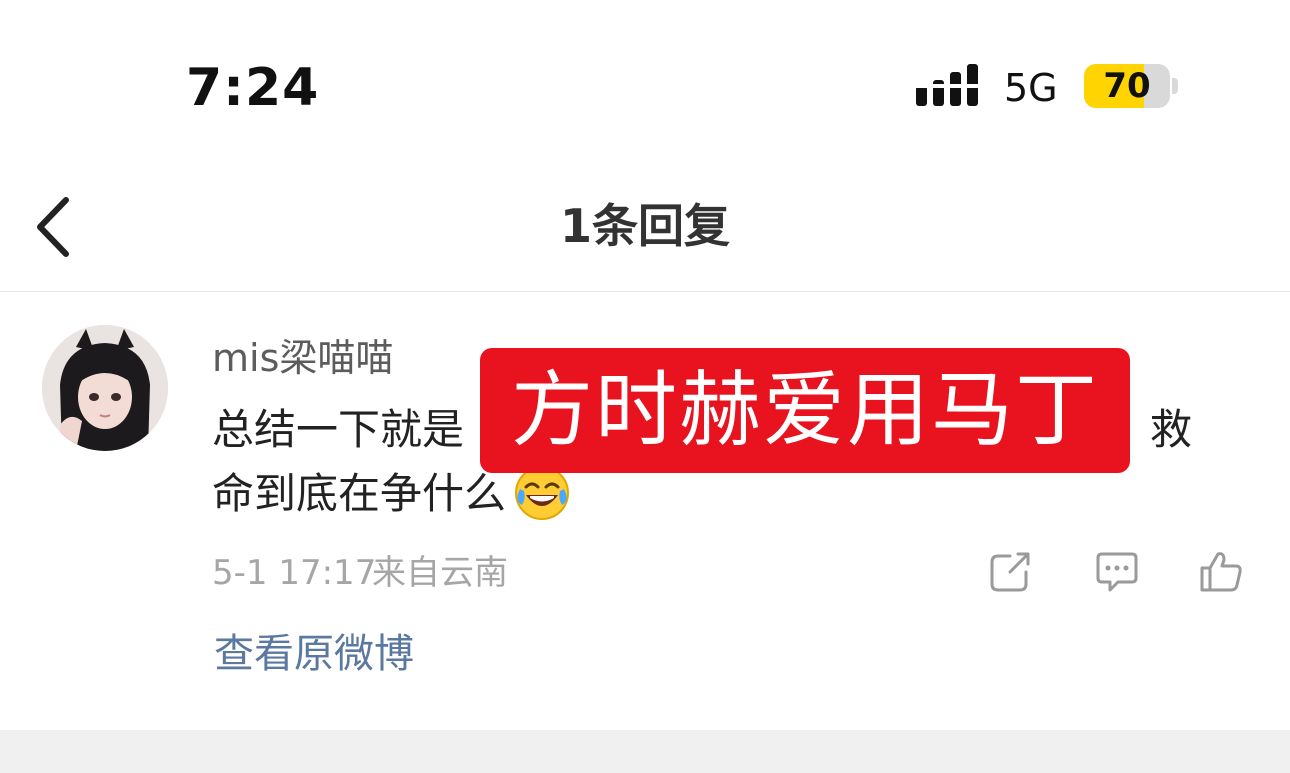 The width and height of the screenshot is (1290, 773). What do you see at coordinates (1221, 571) in the screenshot?
I see `thumbs-up-icon` at bounding box center [1221, 571].